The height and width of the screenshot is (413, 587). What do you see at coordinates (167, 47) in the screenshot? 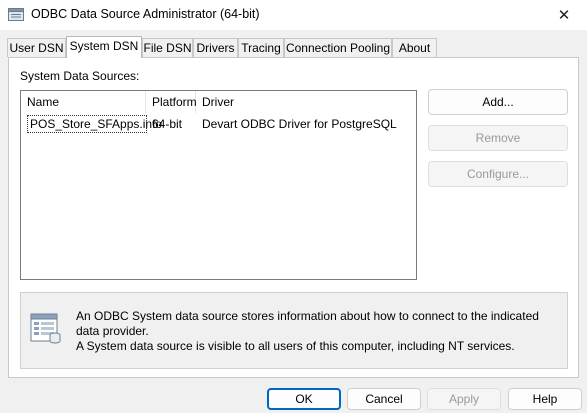
I see `tab-file-dsn: File DSN` at bounding box center [167, 47].